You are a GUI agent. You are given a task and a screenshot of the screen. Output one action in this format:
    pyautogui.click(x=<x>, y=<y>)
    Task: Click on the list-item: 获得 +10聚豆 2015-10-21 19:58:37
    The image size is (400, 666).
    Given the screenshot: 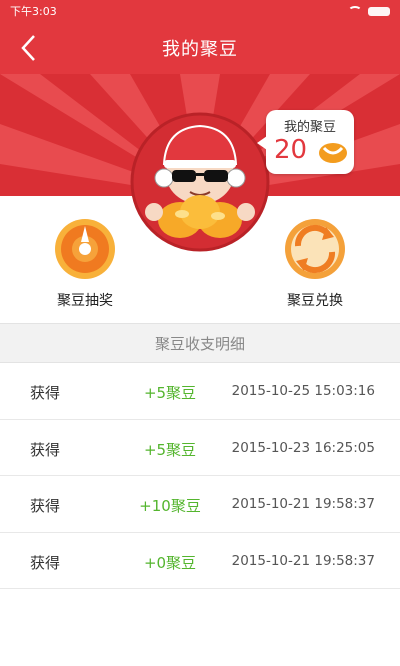 What is the action you would take?
    pyautogui.click(x=200, y=504)
    